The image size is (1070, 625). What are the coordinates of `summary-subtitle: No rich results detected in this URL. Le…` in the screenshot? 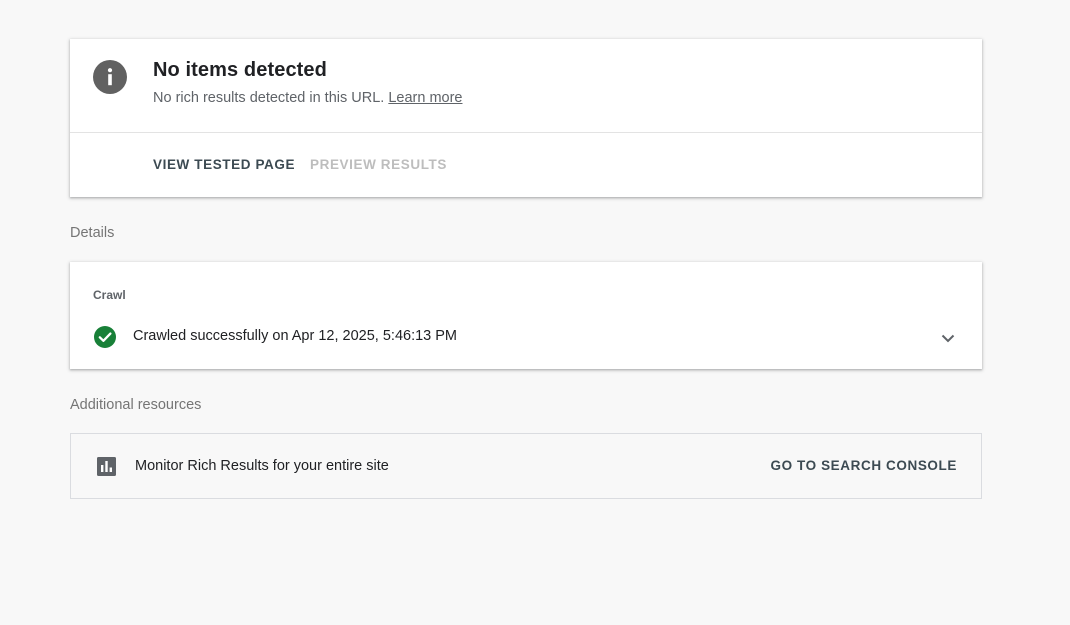 It's located at (307, 98).